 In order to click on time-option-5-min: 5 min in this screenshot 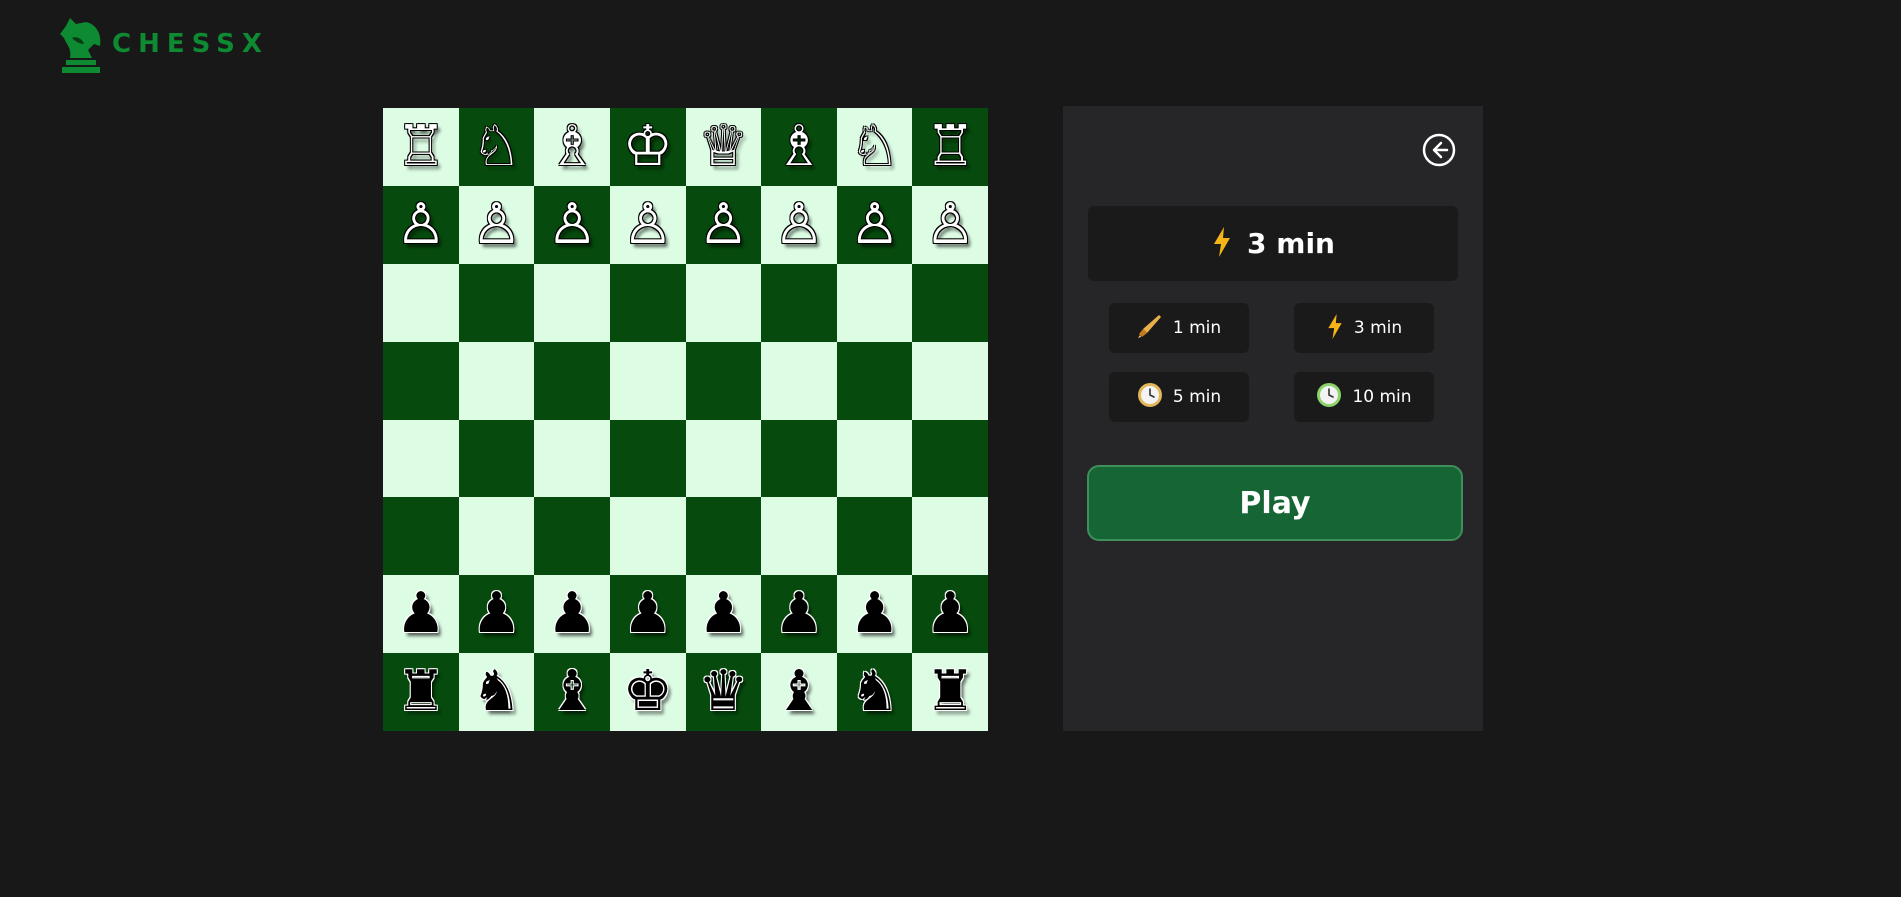, I will do `click(1179, 397)`.